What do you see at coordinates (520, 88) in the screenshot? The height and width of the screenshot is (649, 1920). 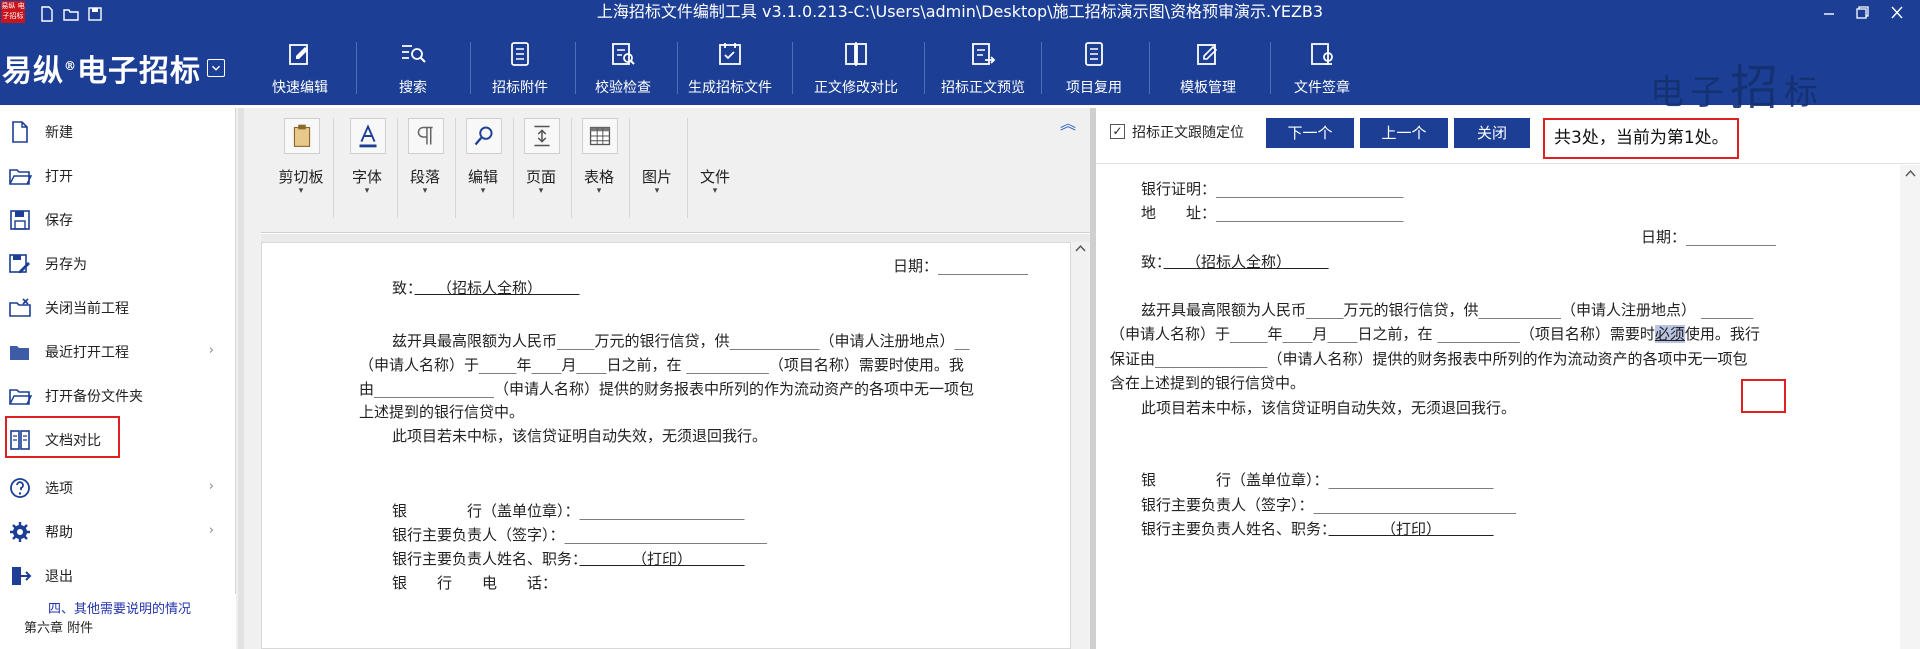 I see `tool-label: 招标附件` at bounding box center [520, 88].